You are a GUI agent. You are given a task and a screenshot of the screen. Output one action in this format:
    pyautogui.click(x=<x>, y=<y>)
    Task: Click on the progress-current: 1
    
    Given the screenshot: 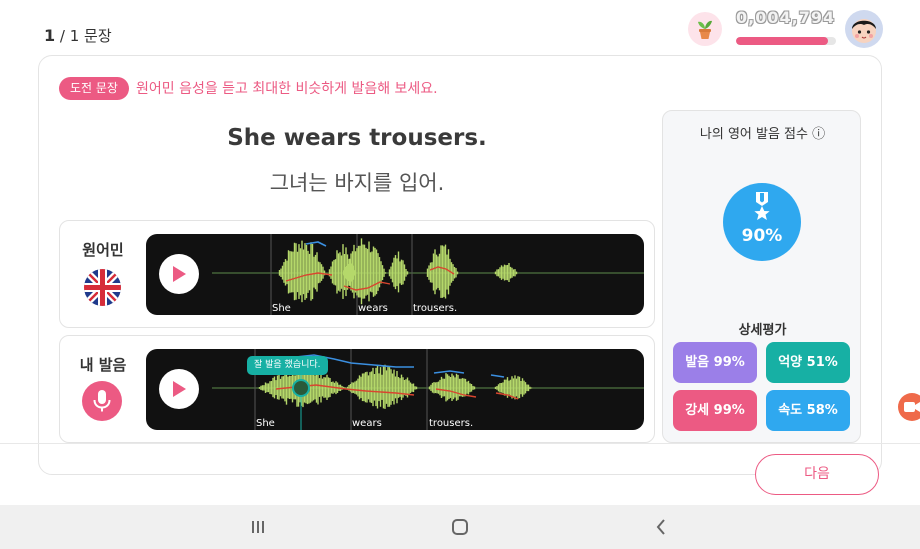 What is the action you would take?
    pyautogui.click(x=50, y=35)
    